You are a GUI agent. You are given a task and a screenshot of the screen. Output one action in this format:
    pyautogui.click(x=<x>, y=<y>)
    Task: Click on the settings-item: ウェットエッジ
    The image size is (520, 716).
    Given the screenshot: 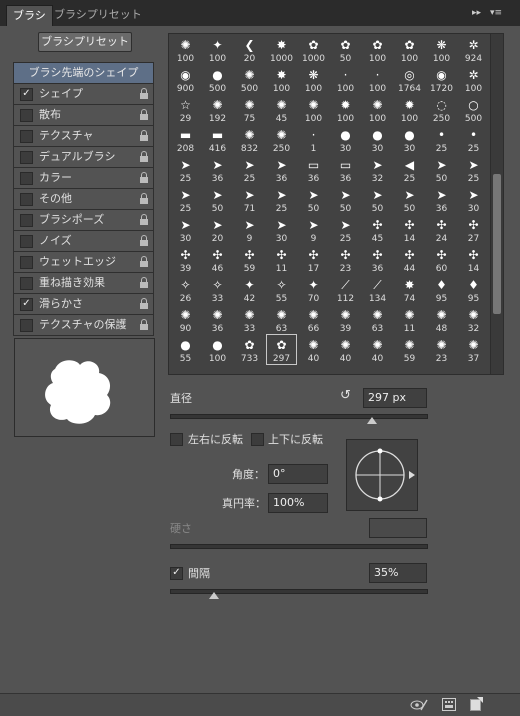 What is the action you would take?
    pyautogui.click(x=83, y=262)
    